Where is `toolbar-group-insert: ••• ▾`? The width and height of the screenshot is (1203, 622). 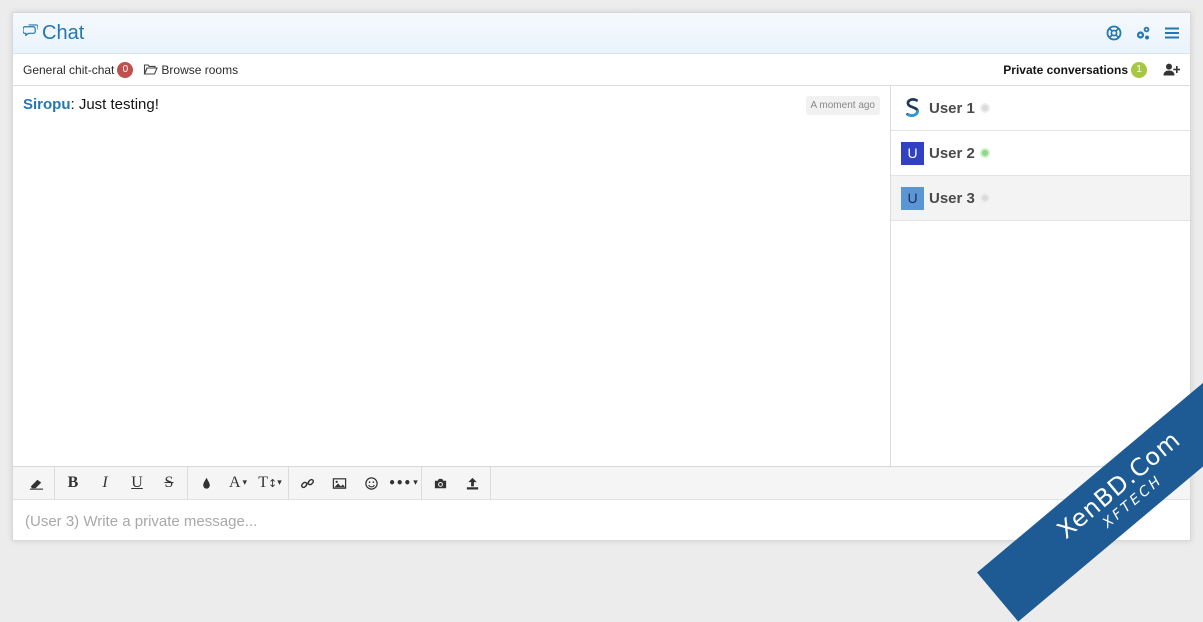
toolbar-group-insert: ••• ▾ is located at coordinates (355, 483).